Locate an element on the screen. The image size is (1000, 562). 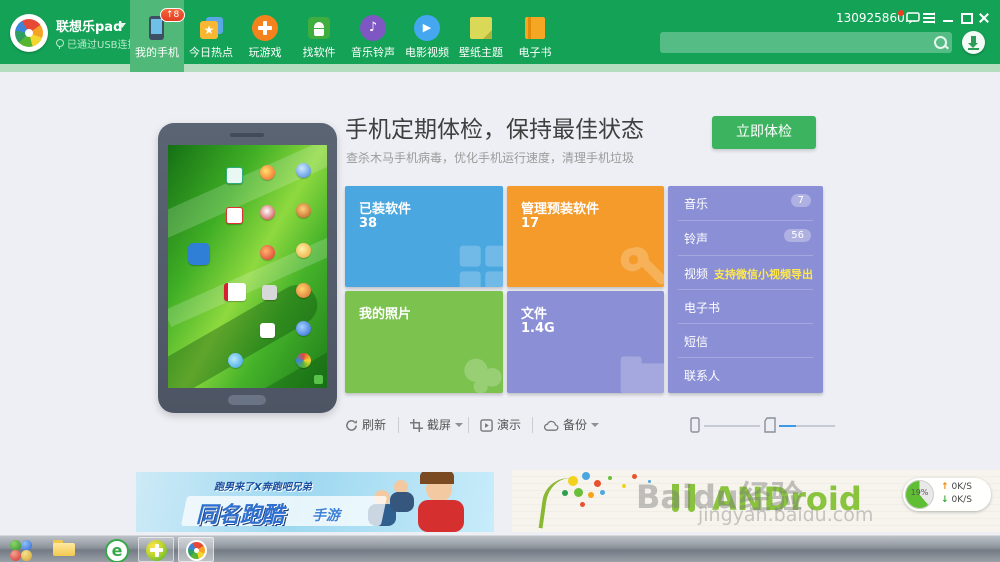
tab-label: 今日热点 is located at coordinates (211, 52).